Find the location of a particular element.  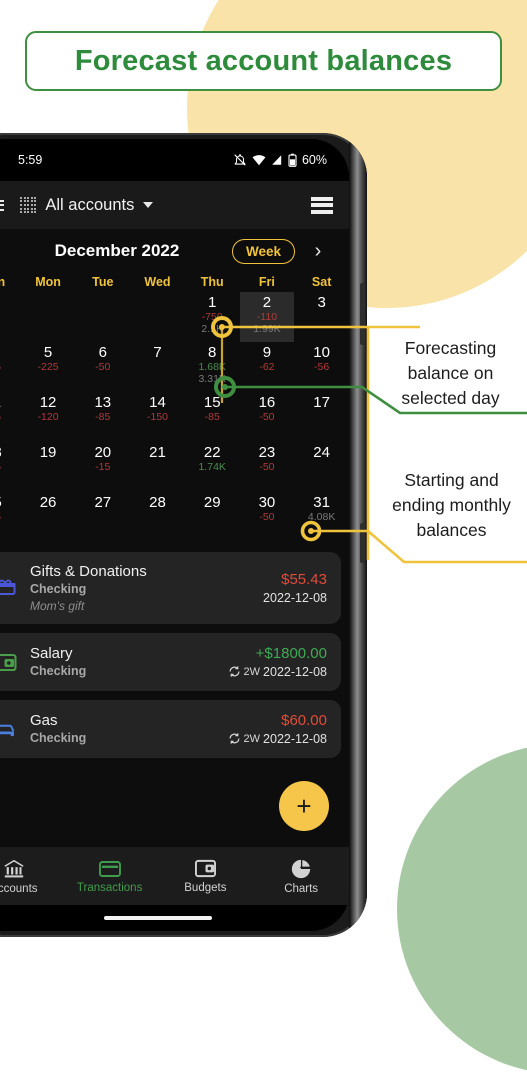

bank-icon is located at coordinates (14, 868).